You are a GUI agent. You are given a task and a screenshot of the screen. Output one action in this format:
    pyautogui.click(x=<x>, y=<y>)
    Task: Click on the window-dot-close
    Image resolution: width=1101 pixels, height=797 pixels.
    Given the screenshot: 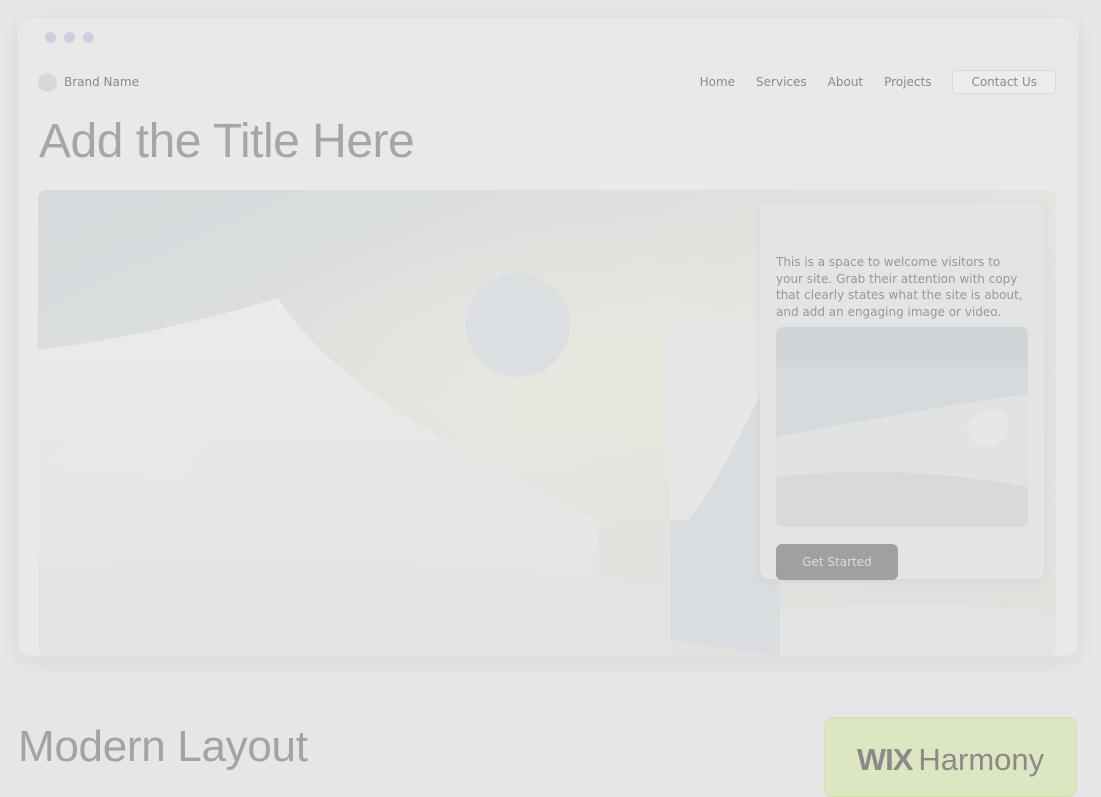 What is the action you would take?
    pyautogui.click(x=50, y=37)
    